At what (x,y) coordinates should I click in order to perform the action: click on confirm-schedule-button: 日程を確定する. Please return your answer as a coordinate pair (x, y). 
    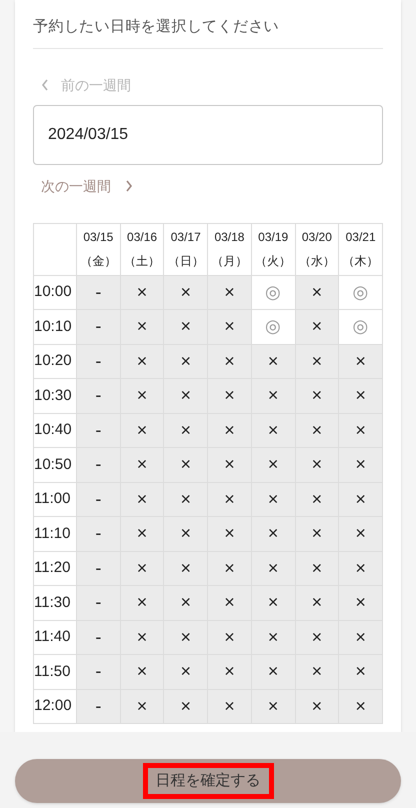
    Looking at the image, I should click on (208, 781).